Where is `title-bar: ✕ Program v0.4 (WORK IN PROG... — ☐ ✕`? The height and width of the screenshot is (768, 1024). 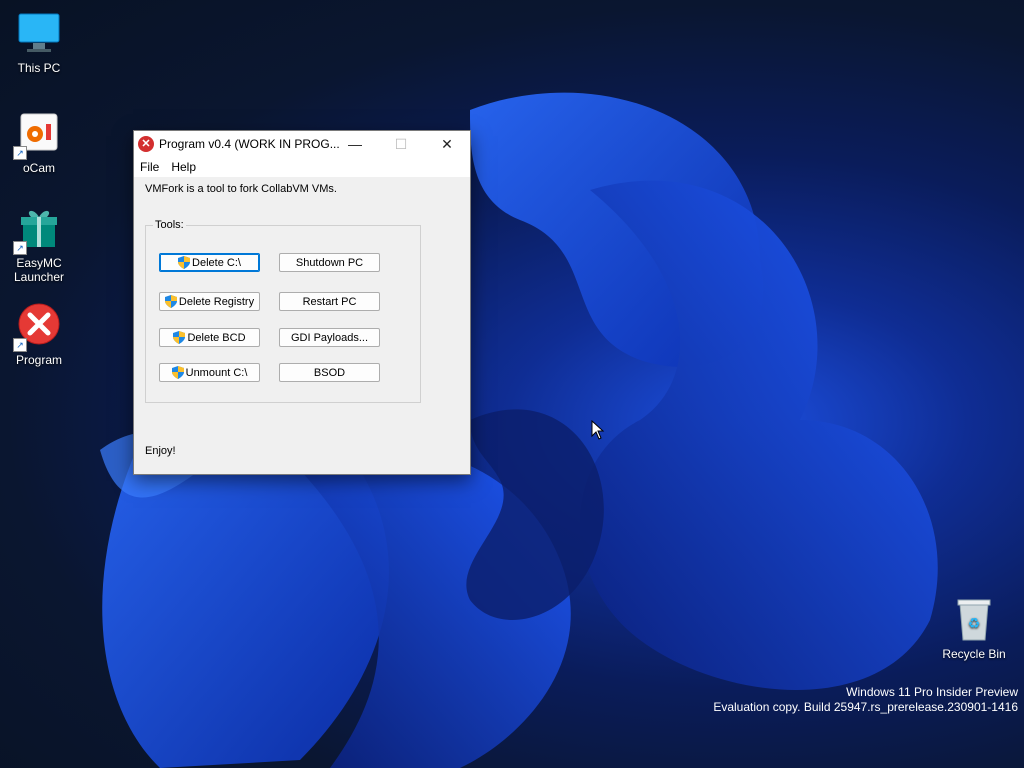
title-bar: ✕ Program v0.4 (WORK IN PROG... — ☐ ✕ is located at coordinates (302, 144).